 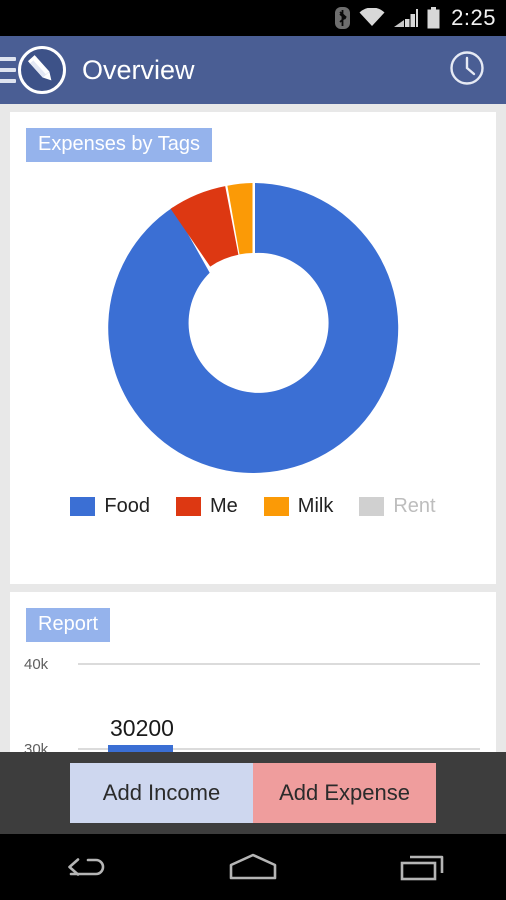 What do you see at coordinates (473, 17) in the screenshot?
I see `status-bar-clock: 2:25` at bounding box center [473, 17].